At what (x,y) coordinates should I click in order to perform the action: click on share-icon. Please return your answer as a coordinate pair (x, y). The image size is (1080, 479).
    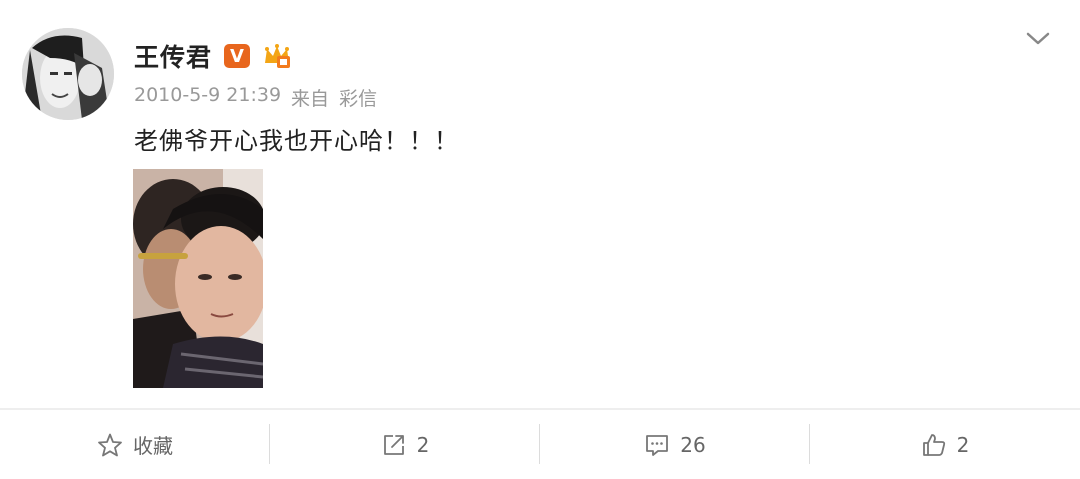
    Looking at the image, I should click on (394, 445).